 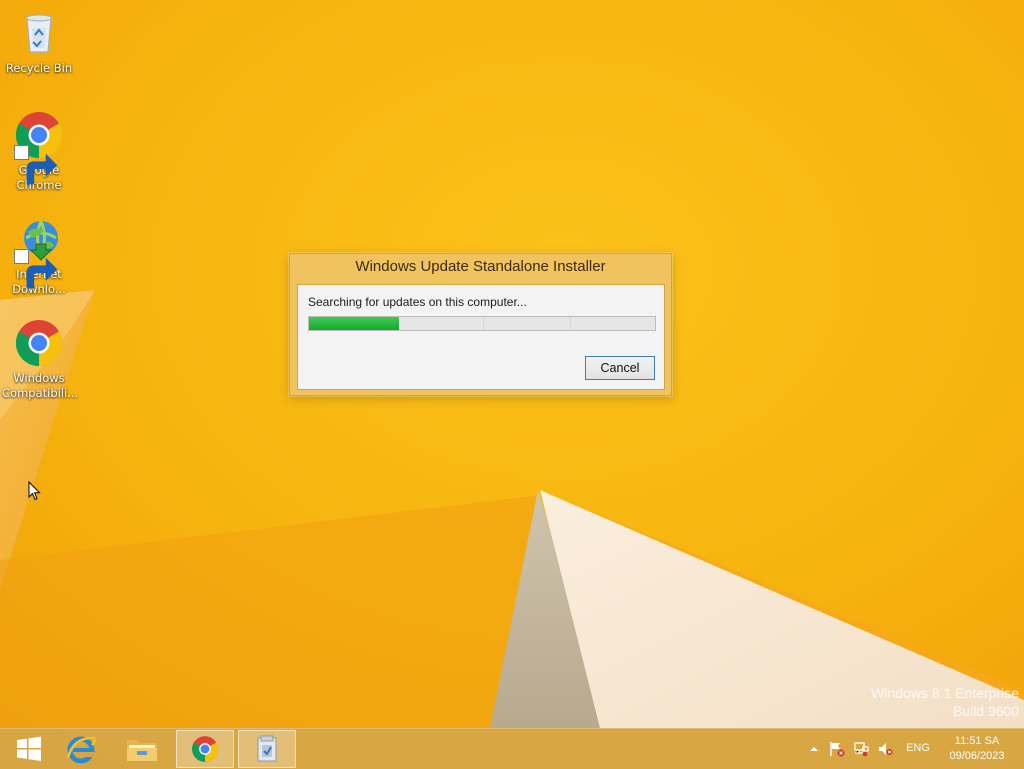 What do you see at coordinates (354, 323) in the screenshot?
I see `progress-fill` at bounding box center [354, 323].